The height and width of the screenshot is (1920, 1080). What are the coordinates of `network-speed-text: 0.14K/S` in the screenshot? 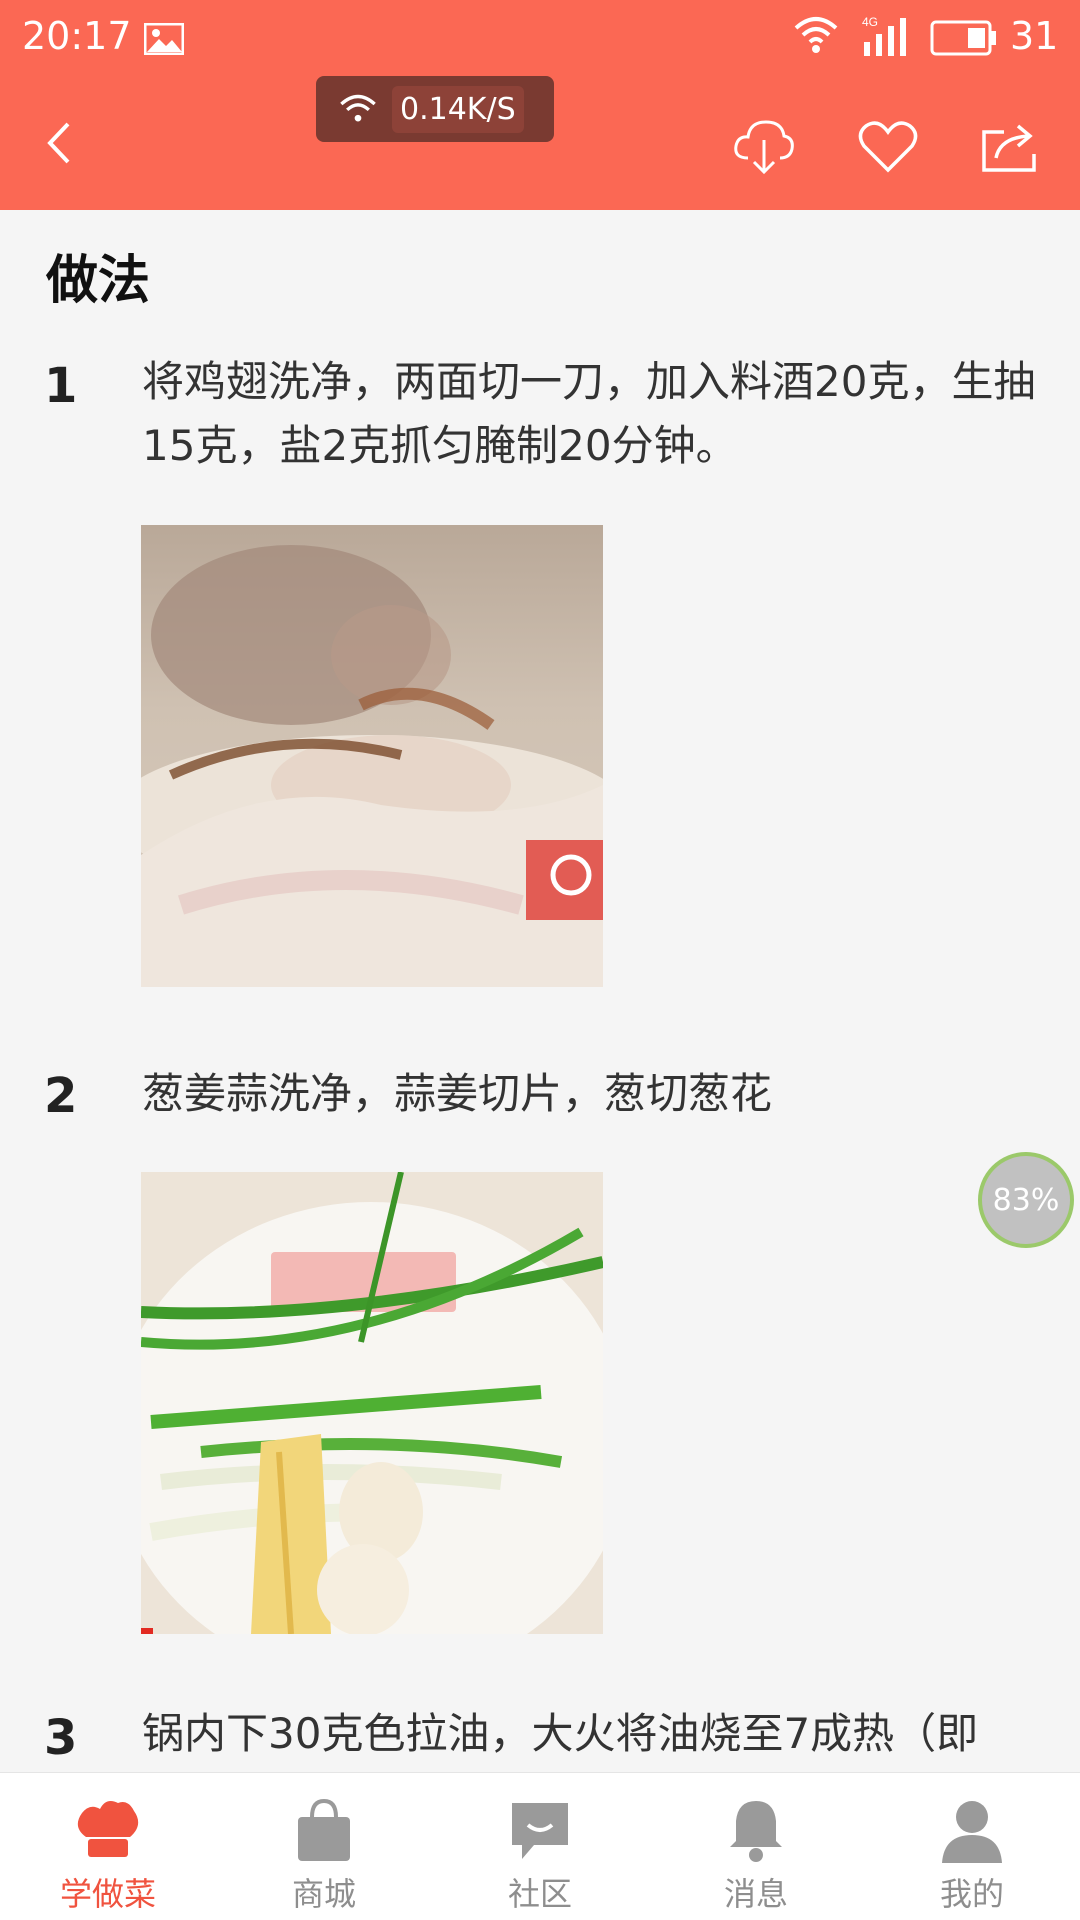 It's located at (458, 109).